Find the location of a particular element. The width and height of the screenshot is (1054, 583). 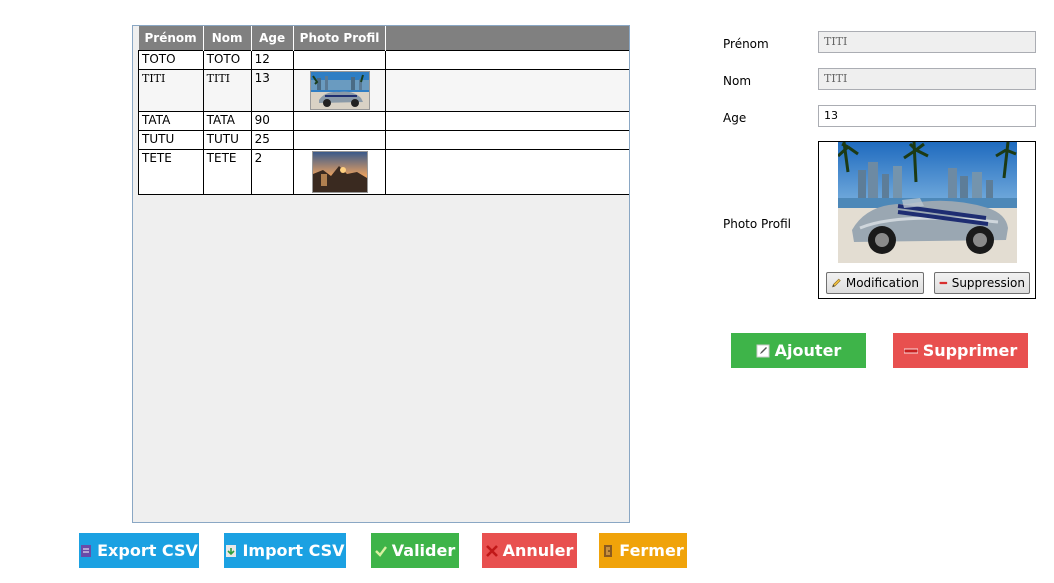

age-label: Age is located at coordinates (735, 118).